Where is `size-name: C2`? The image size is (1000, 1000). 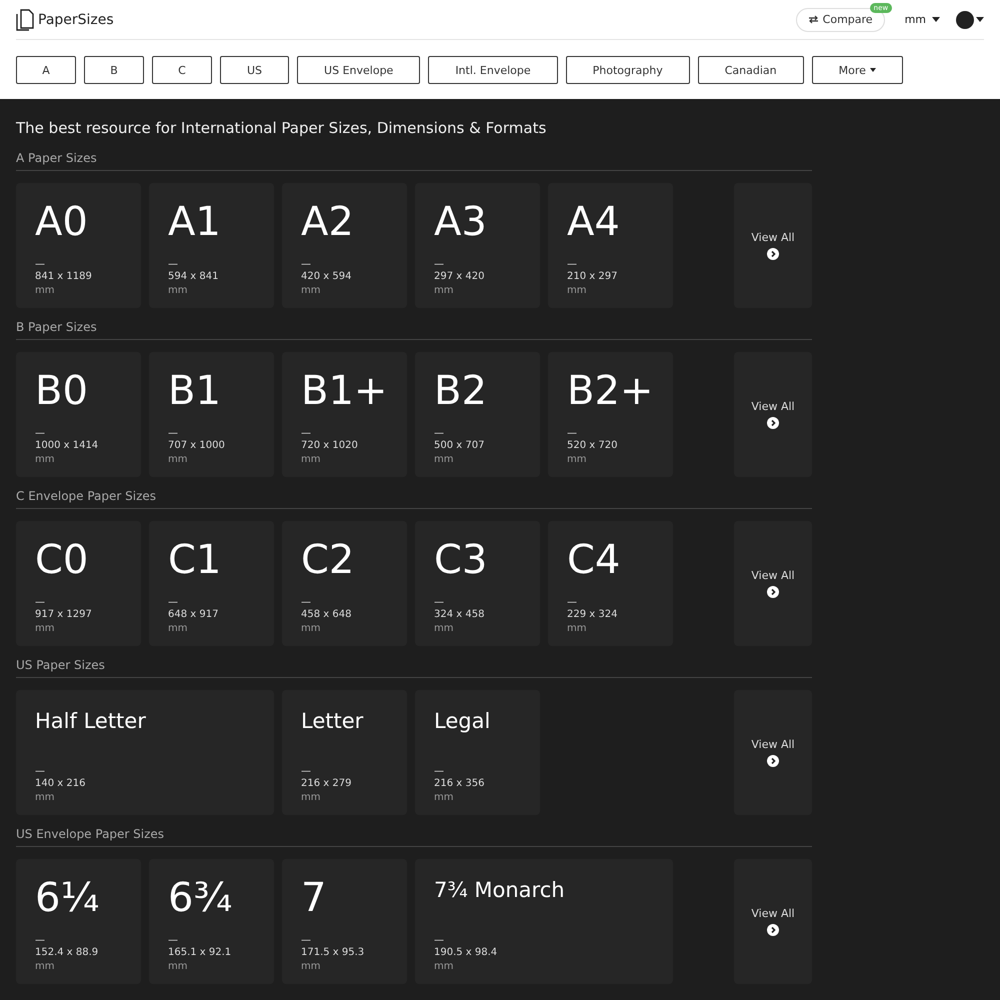 size-name: C2 is located at coordinates (328, 560).